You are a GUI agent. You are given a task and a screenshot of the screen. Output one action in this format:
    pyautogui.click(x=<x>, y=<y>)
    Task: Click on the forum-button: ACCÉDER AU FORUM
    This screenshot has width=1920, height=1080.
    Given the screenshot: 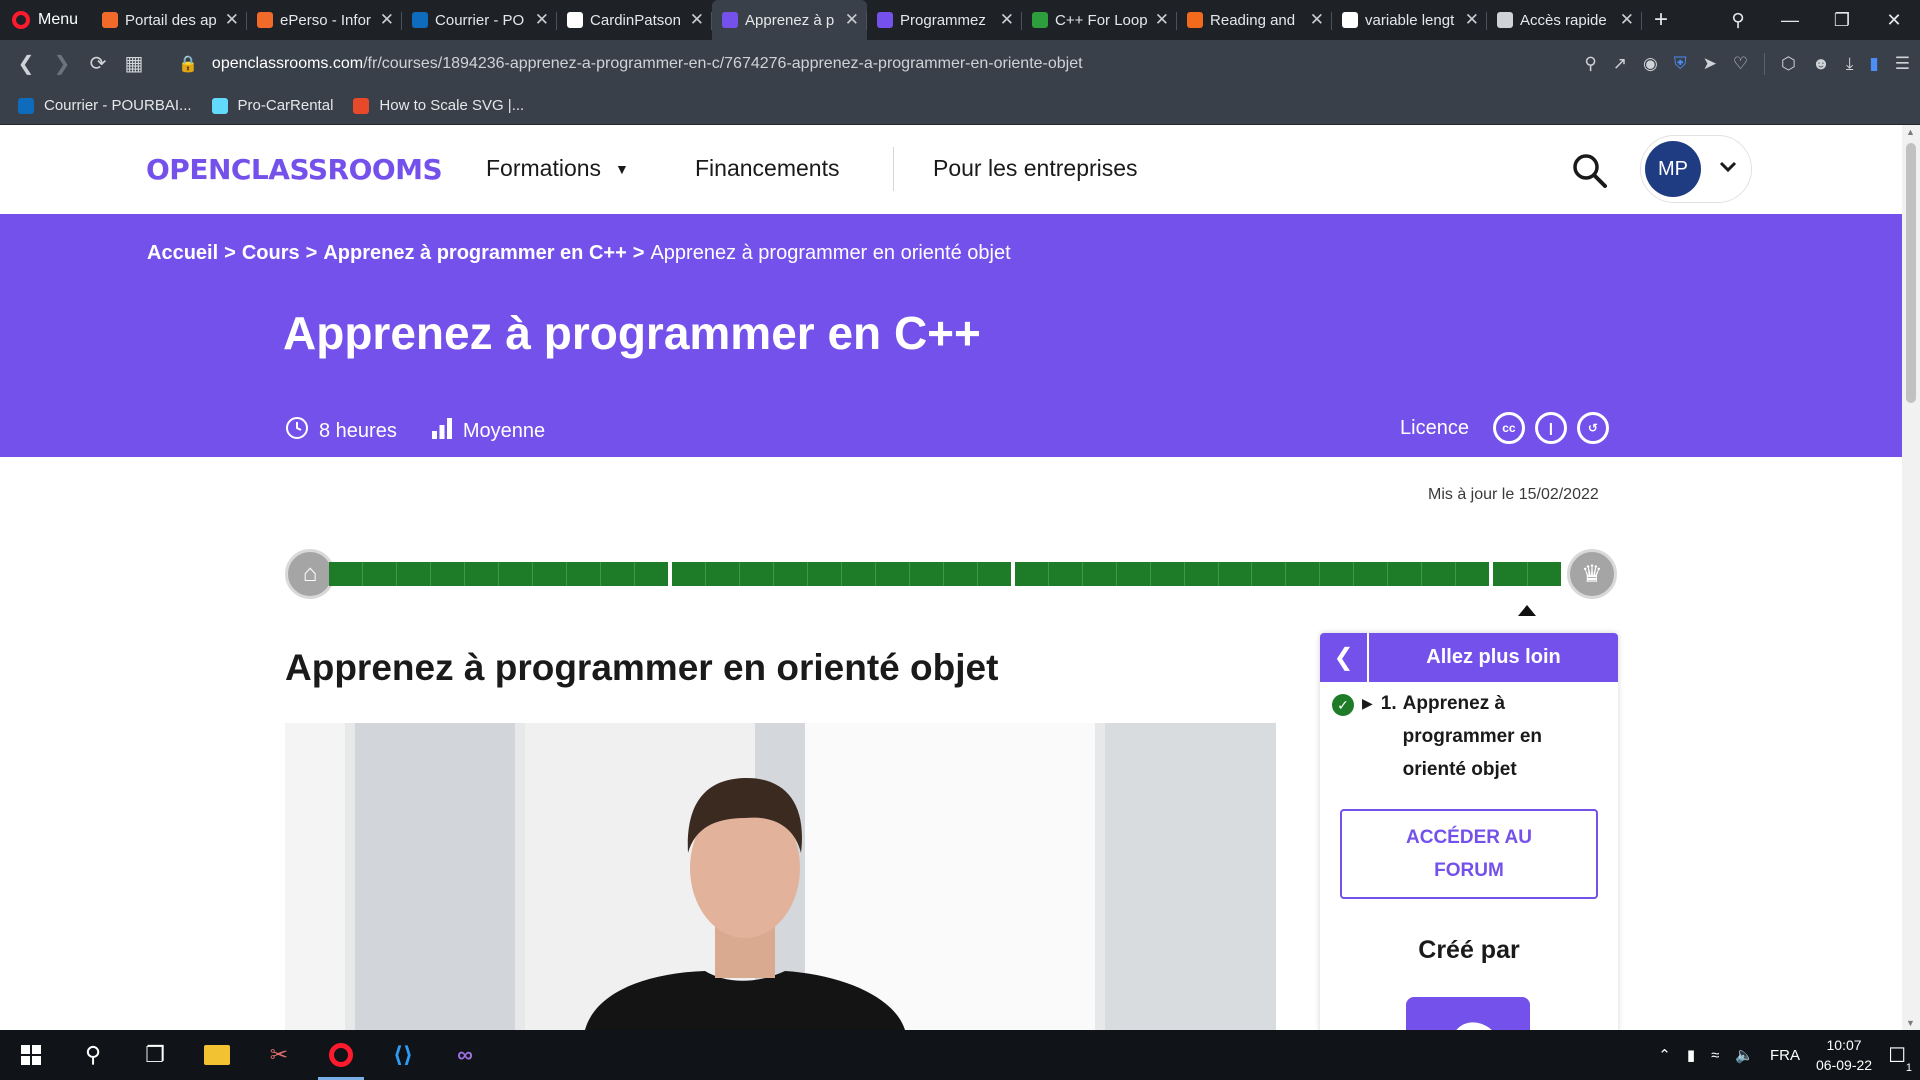 What is the action you would take?
    pyautogui.click(x=1469, y=854)
    